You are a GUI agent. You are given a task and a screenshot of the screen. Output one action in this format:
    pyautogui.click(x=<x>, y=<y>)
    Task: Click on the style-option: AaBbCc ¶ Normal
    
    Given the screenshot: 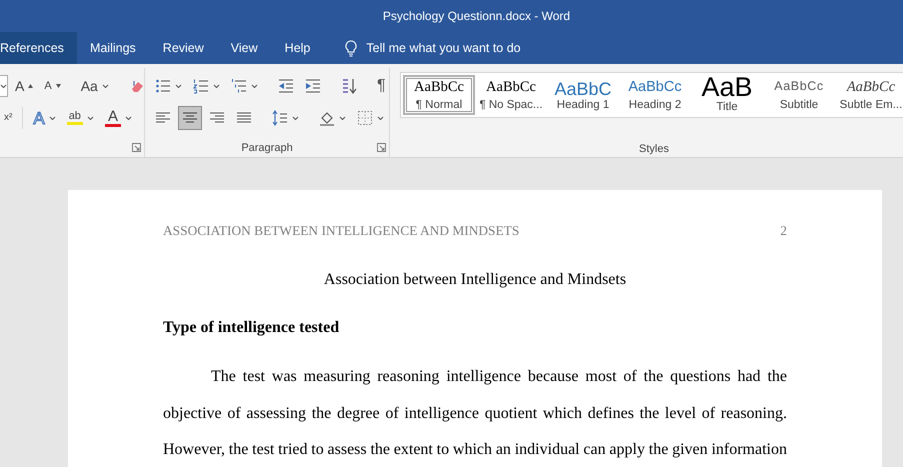 What is the action you would take?
    pyautogui.click(x=439, y=95)
    